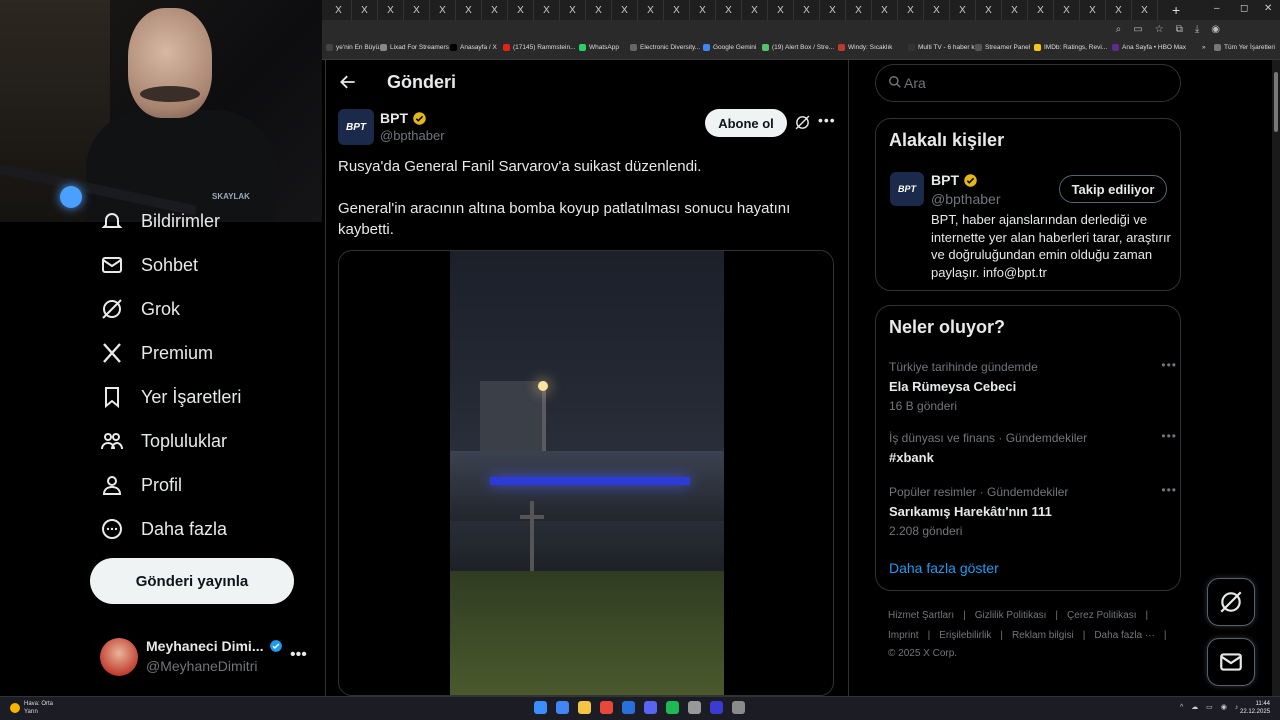 This screenshot has height=720, width=1280. I want to click on bookmark-item: Streamer Panel, so click(1002, 47).